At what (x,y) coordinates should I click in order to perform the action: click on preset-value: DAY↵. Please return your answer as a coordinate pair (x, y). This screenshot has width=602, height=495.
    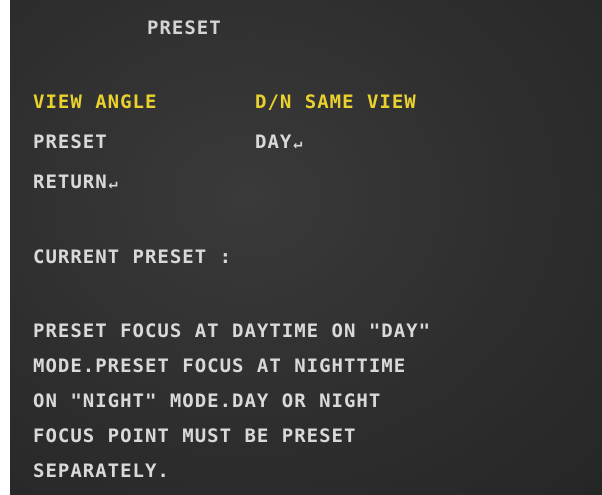
    Looking at the image, I should click on (279, 142).